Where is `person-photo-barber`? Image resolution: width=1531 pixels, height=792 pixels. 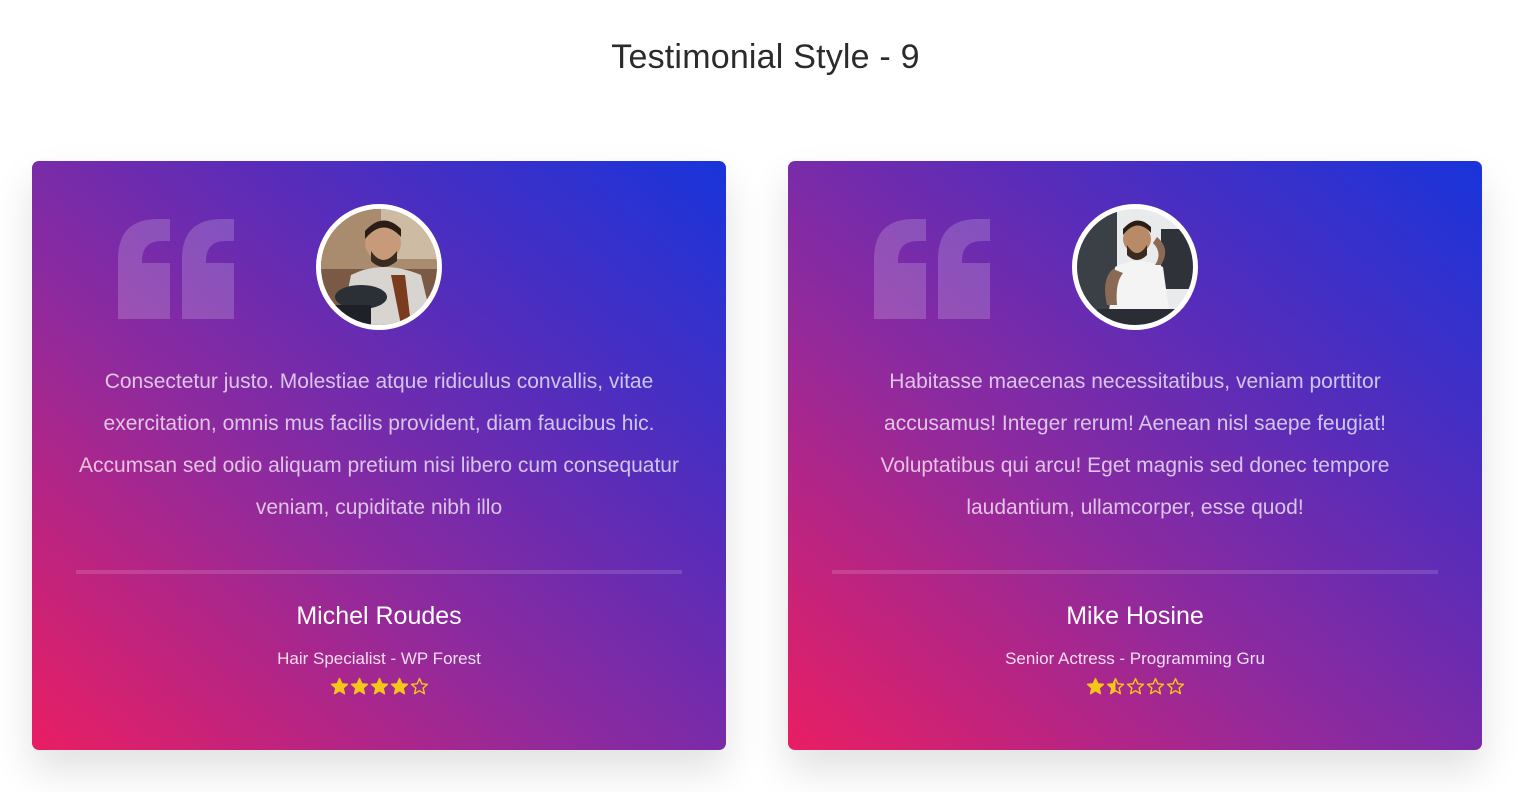 person-photo-barber is located at coordinates (379, 267).